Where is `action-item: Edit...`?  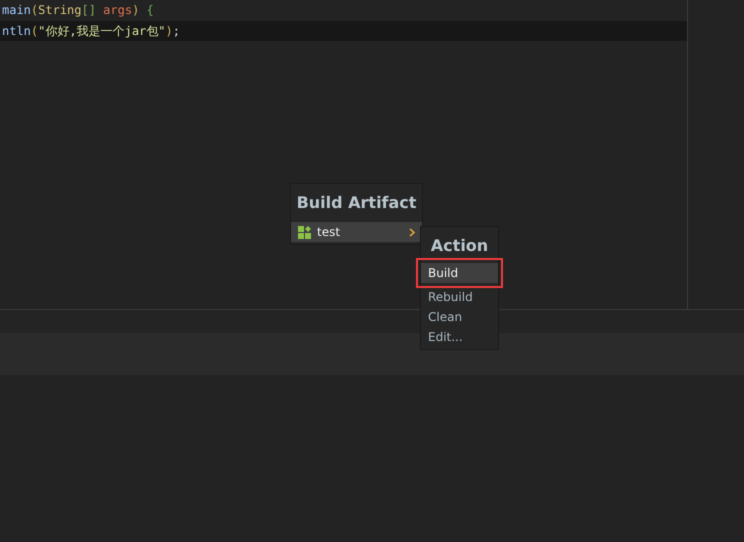 action-item: Edit... is located at coordinates (459, 337).